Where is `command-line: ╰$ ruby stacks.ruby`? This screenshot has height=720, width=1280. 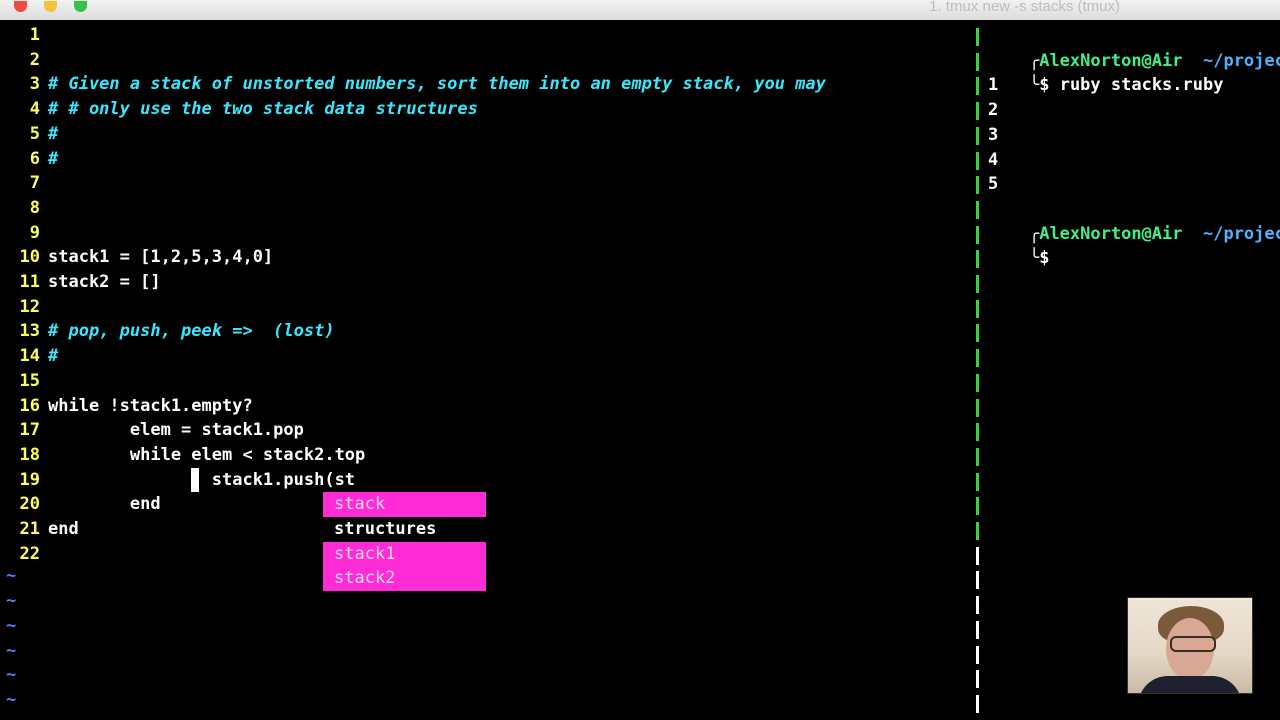 command-line: ╰$ ruby stacks.ruby is located at coordinates (1106, 72).